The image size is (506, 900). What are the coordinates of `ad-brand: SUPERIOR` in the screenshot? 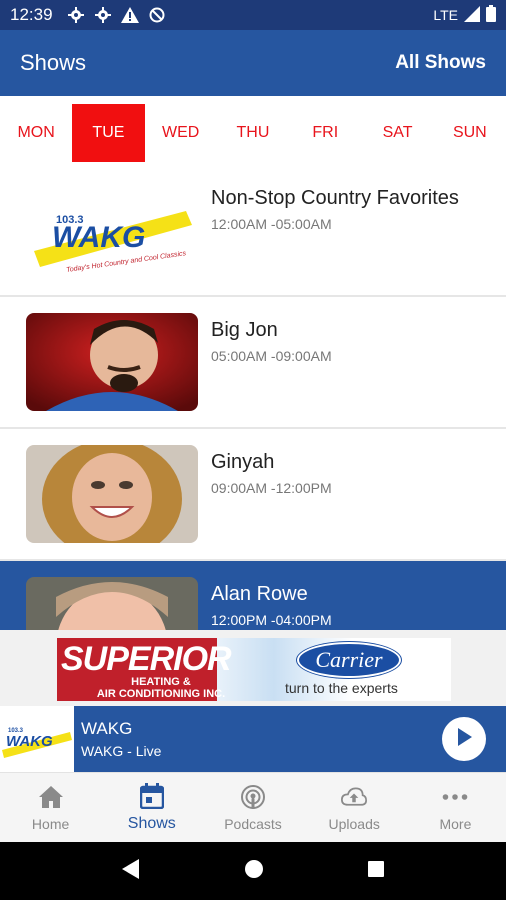 It's located at (146, 659).